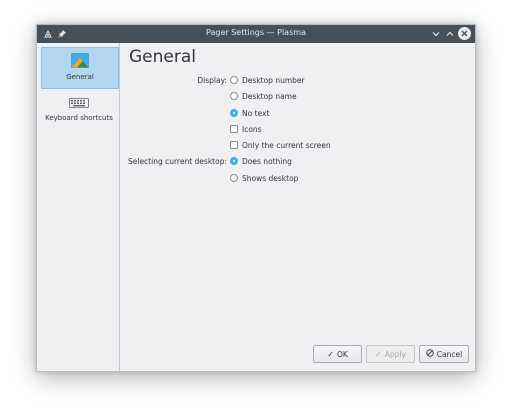 This screenshot has height=416, width=509. Describe the element at coordinates (270, 178) in the screenshot. I see `option-label: Shows desktop` at that location.